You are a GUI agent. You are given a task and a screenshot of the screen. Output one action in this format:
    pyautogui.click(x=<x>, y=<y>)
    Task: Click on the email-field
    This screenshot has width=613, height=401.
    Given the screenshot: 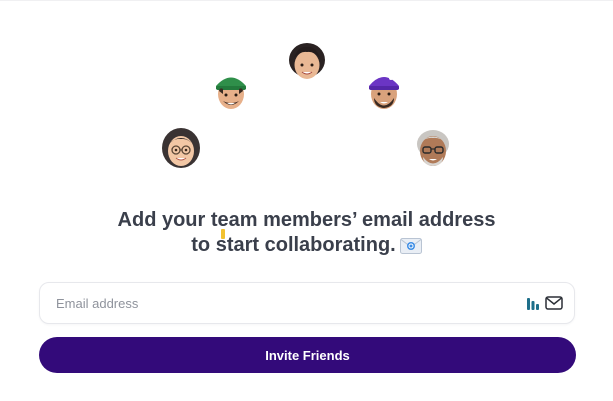 What is the action you would take?
    pyautogui.click(x=307, y=303)
    